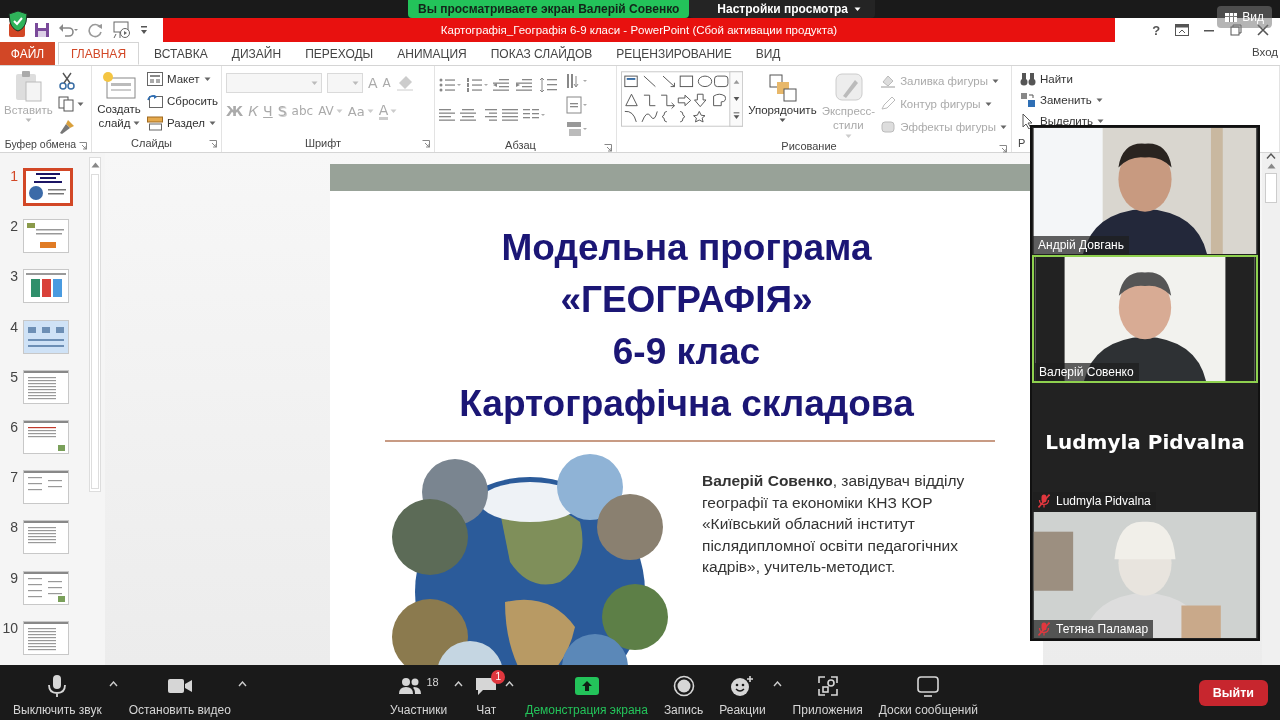 The image size is (1280, 720). I want to click on apps-icon, so click(827, 686).